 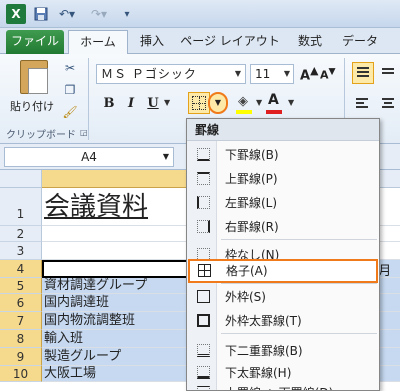 I want to click on row-header: 1, so click(x=21, y=207).